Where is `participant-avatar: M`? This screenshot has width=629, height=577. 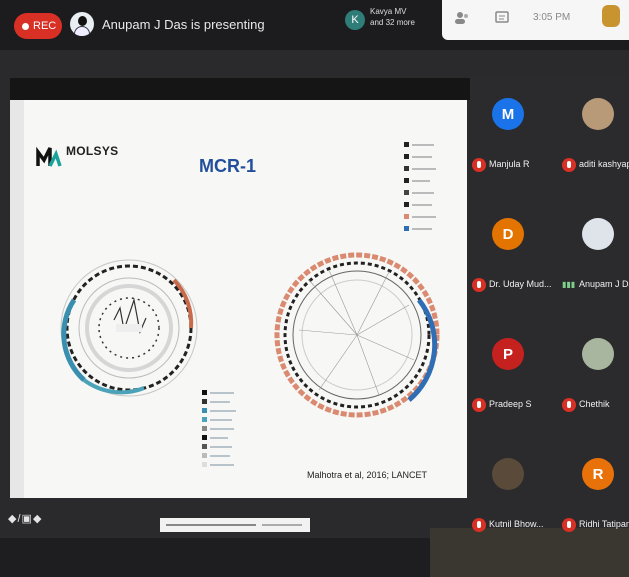
participant-avatar: M is located at coordinates (508, 114).